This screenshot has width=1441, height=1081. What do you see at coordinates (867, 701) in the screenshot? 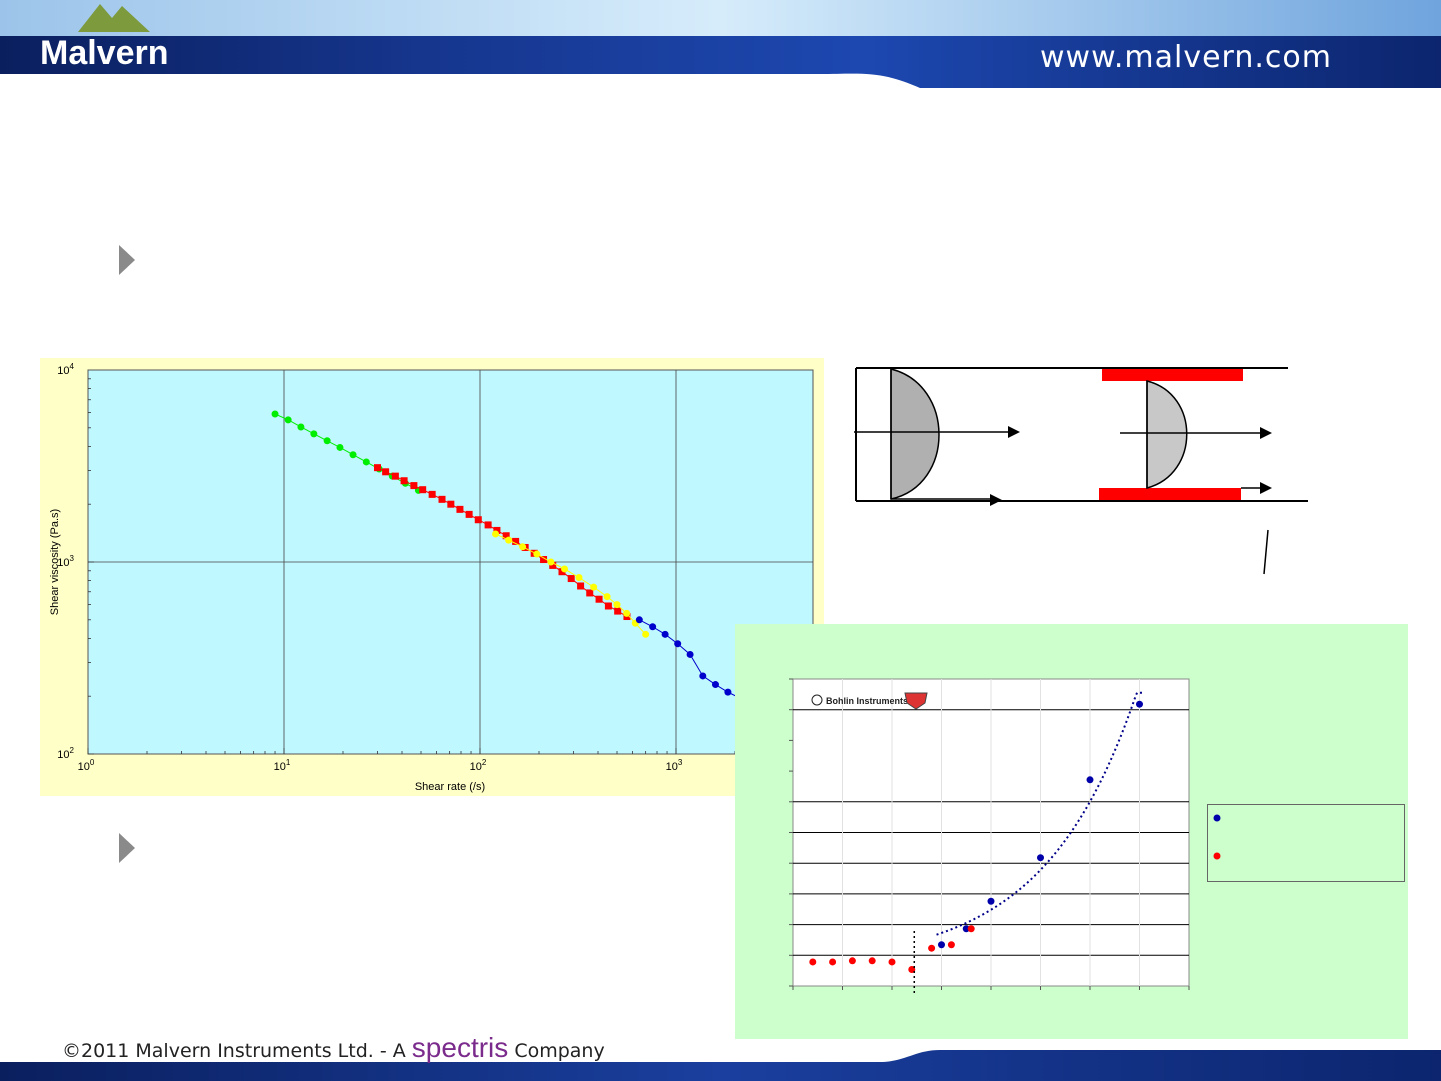
I see `svg-text: Bohlin Instruments` at bounding box center [867, 701].